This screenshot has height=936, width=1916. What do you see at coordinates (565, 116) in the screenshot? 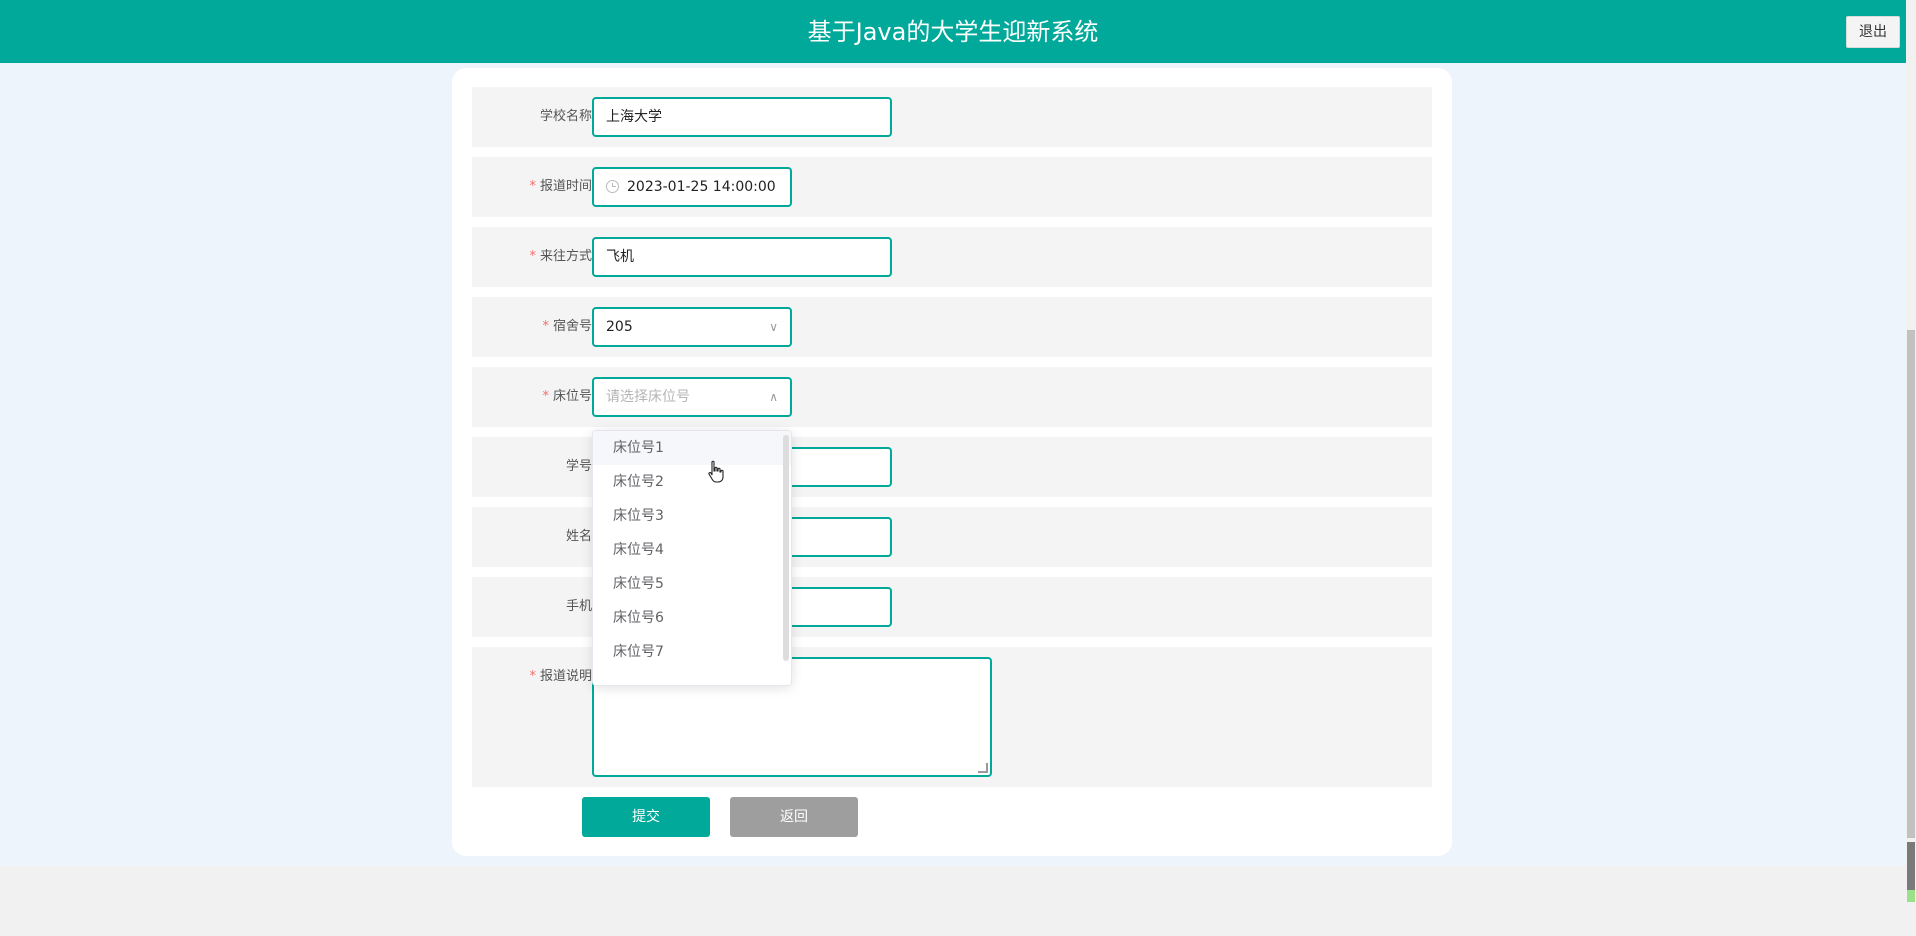
I see `school-name-label: 学校名称` at bounding box center [565, 116].